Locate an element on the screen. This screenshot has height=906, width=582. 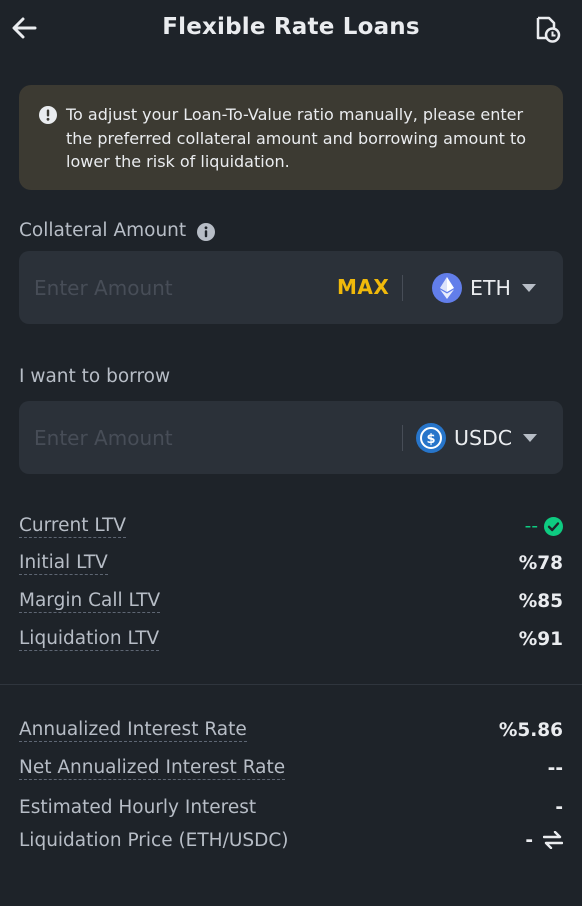
current-ltv-row: Current LTV -- is located at coordinates (291, 526).